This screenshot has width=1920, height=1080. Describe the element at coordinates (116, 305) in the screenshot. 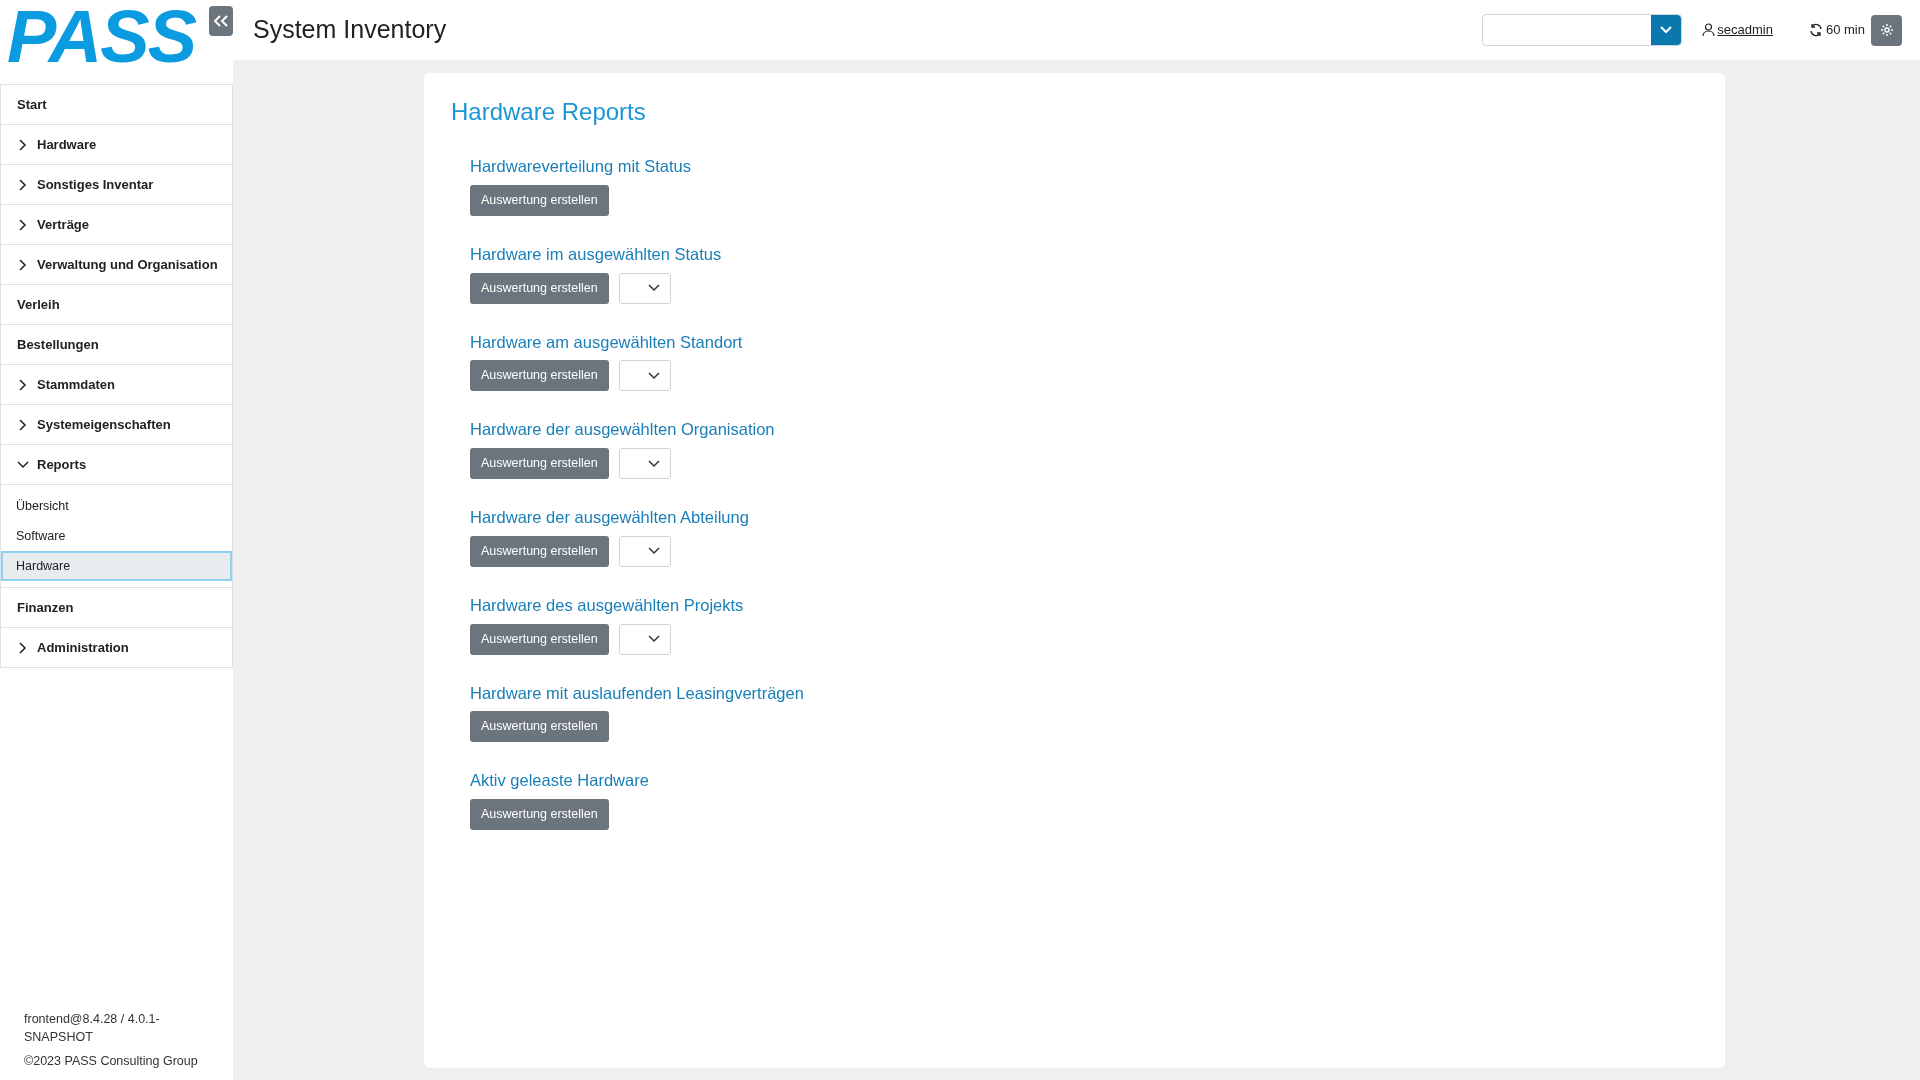

I see `sidebar-item: Verleih` at that location.